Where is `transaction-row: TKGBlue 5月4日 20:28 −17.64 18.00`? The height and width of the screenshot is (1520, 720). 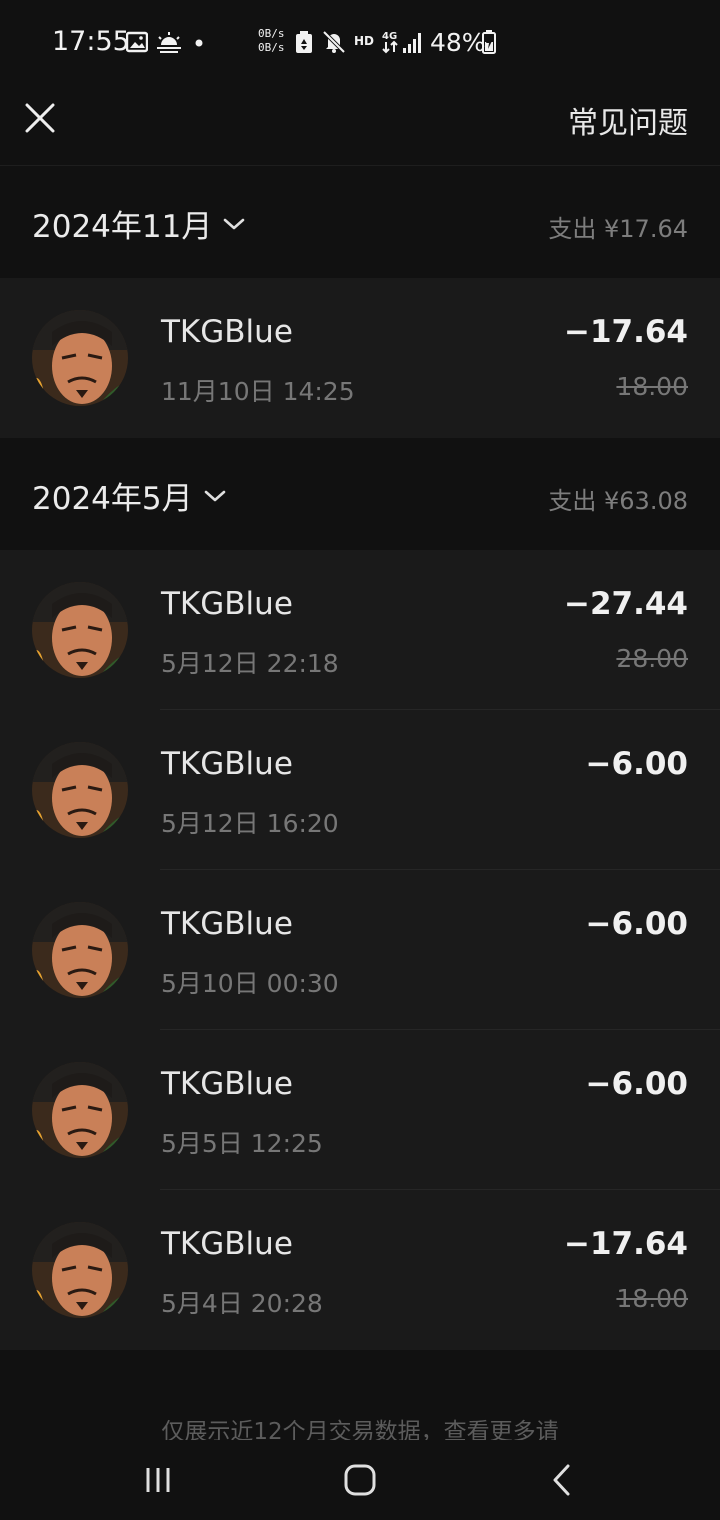 transaction-row: TKGBlue 5月4日 20:28 −17.64 18.00 is located at coordinates (360, 1270).